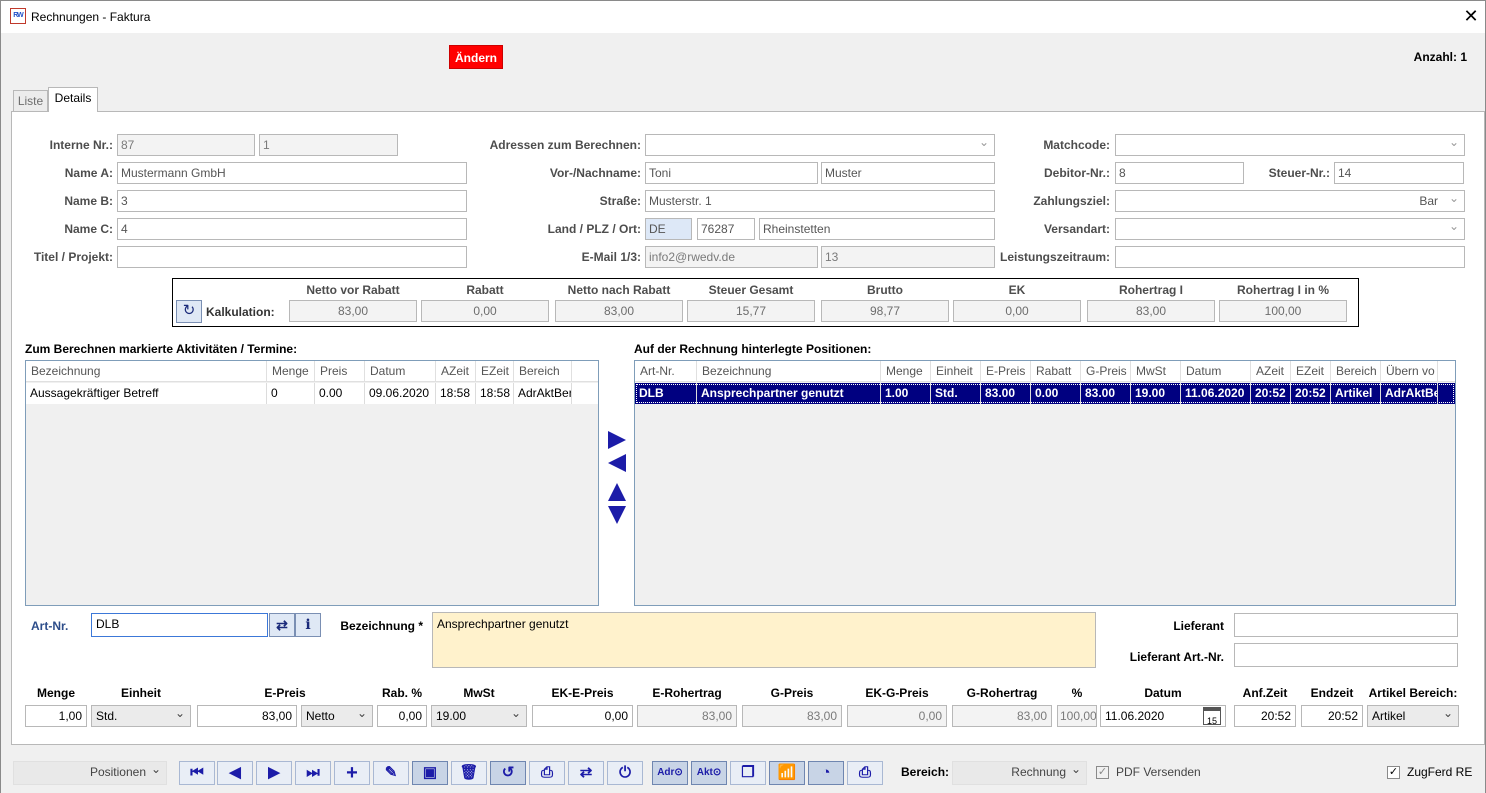 Image resolution: width=1486 pixels, height=793 pixels. What do you see at coordinates (625, 773) in the screenshot?
I see `power-icon: ⏻` at bounding box center [625, 773].